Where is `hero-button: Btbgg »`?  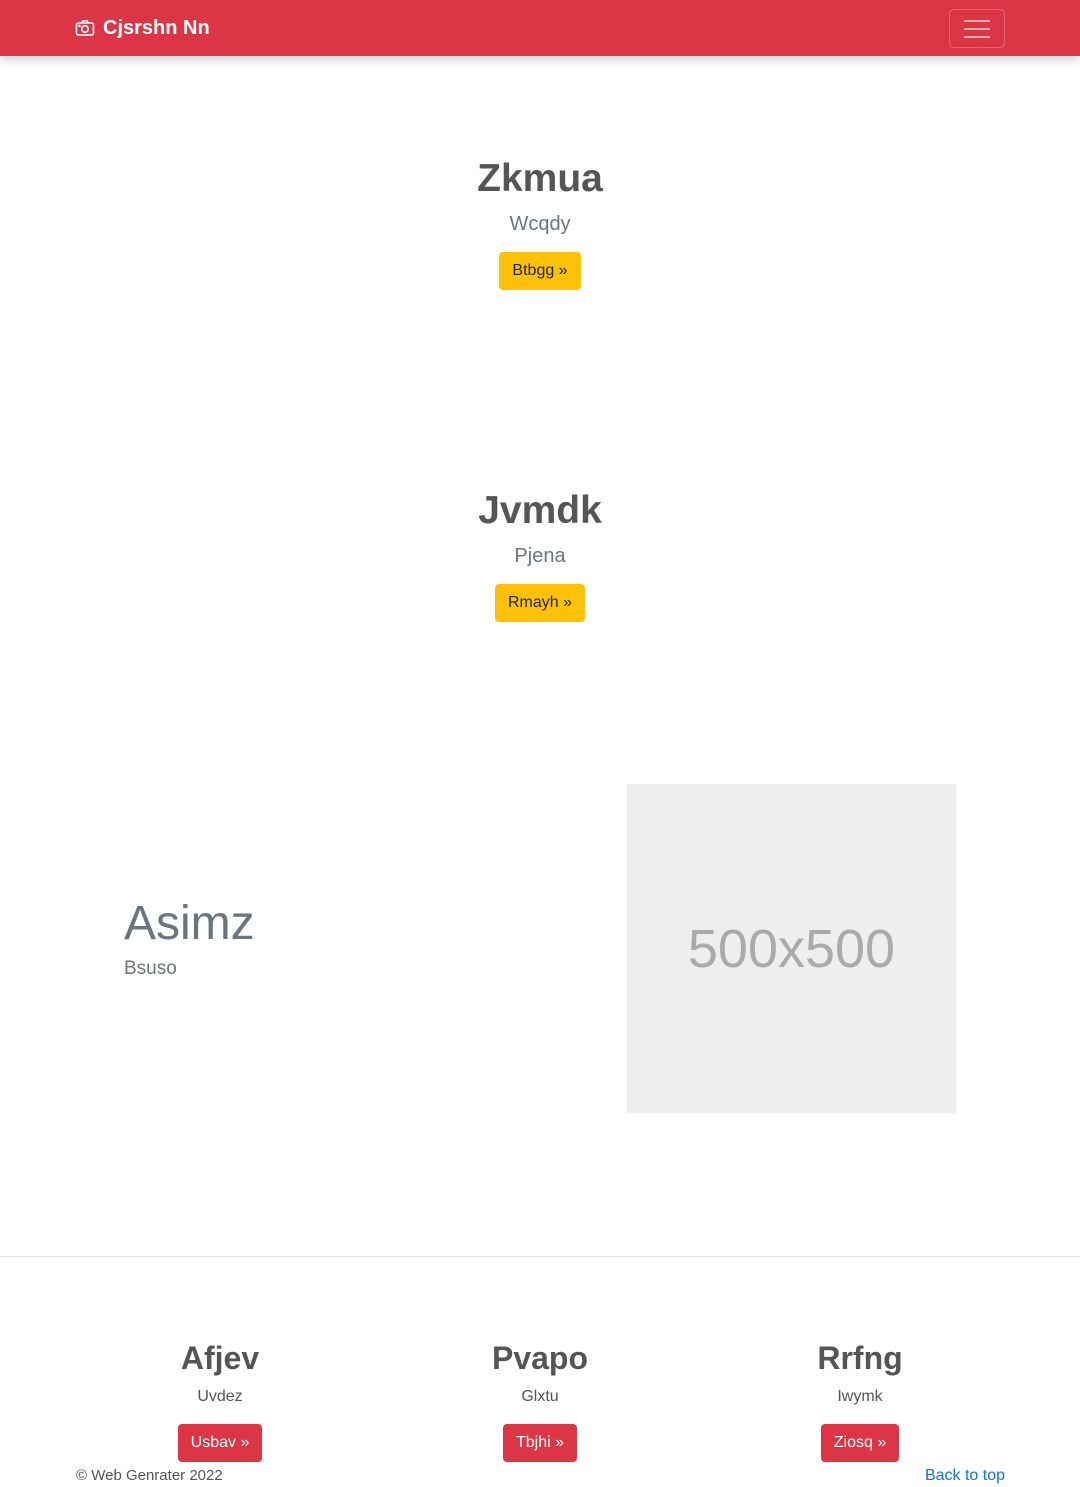 hero-button: Btbgg » is located at coordinates (540, 271).